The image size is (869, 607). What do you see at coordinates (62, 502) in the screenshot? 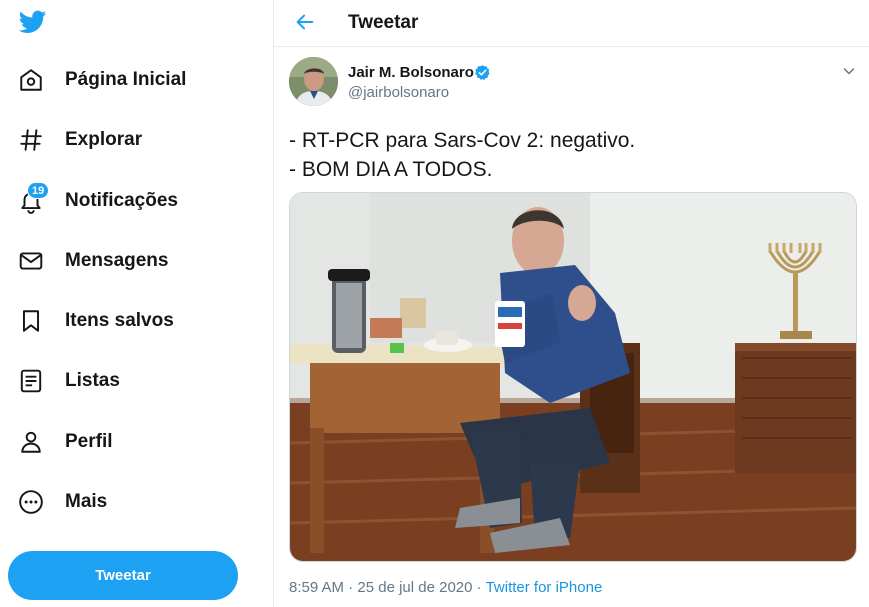
I see `sidebar-item-more: Mais` at bounding box center [62, 502].